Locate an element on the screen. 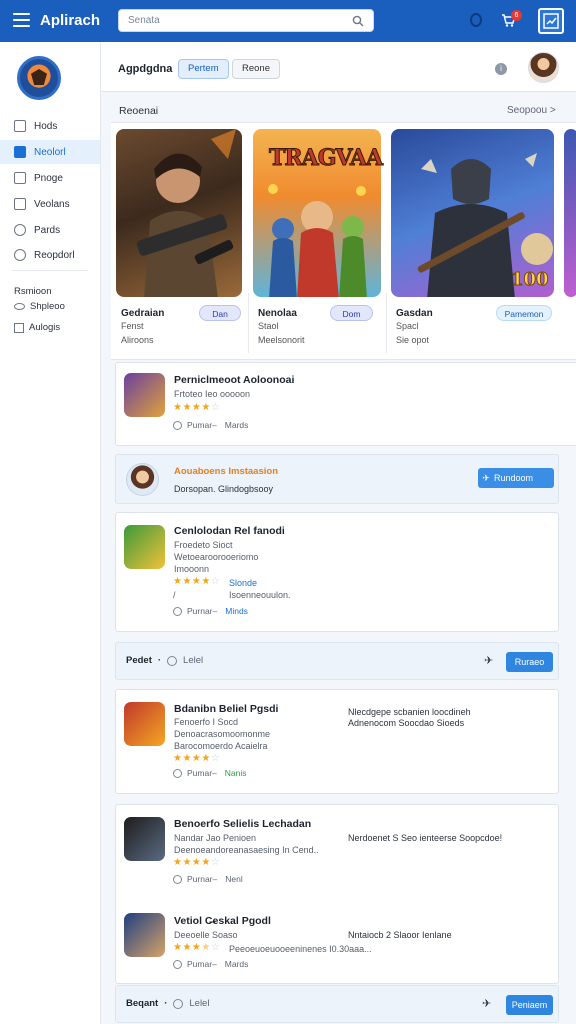 This screenshot has height=1024, width=576. item-title: Benoerfo Selielis Lechadan is located at coordinates (243, 824).